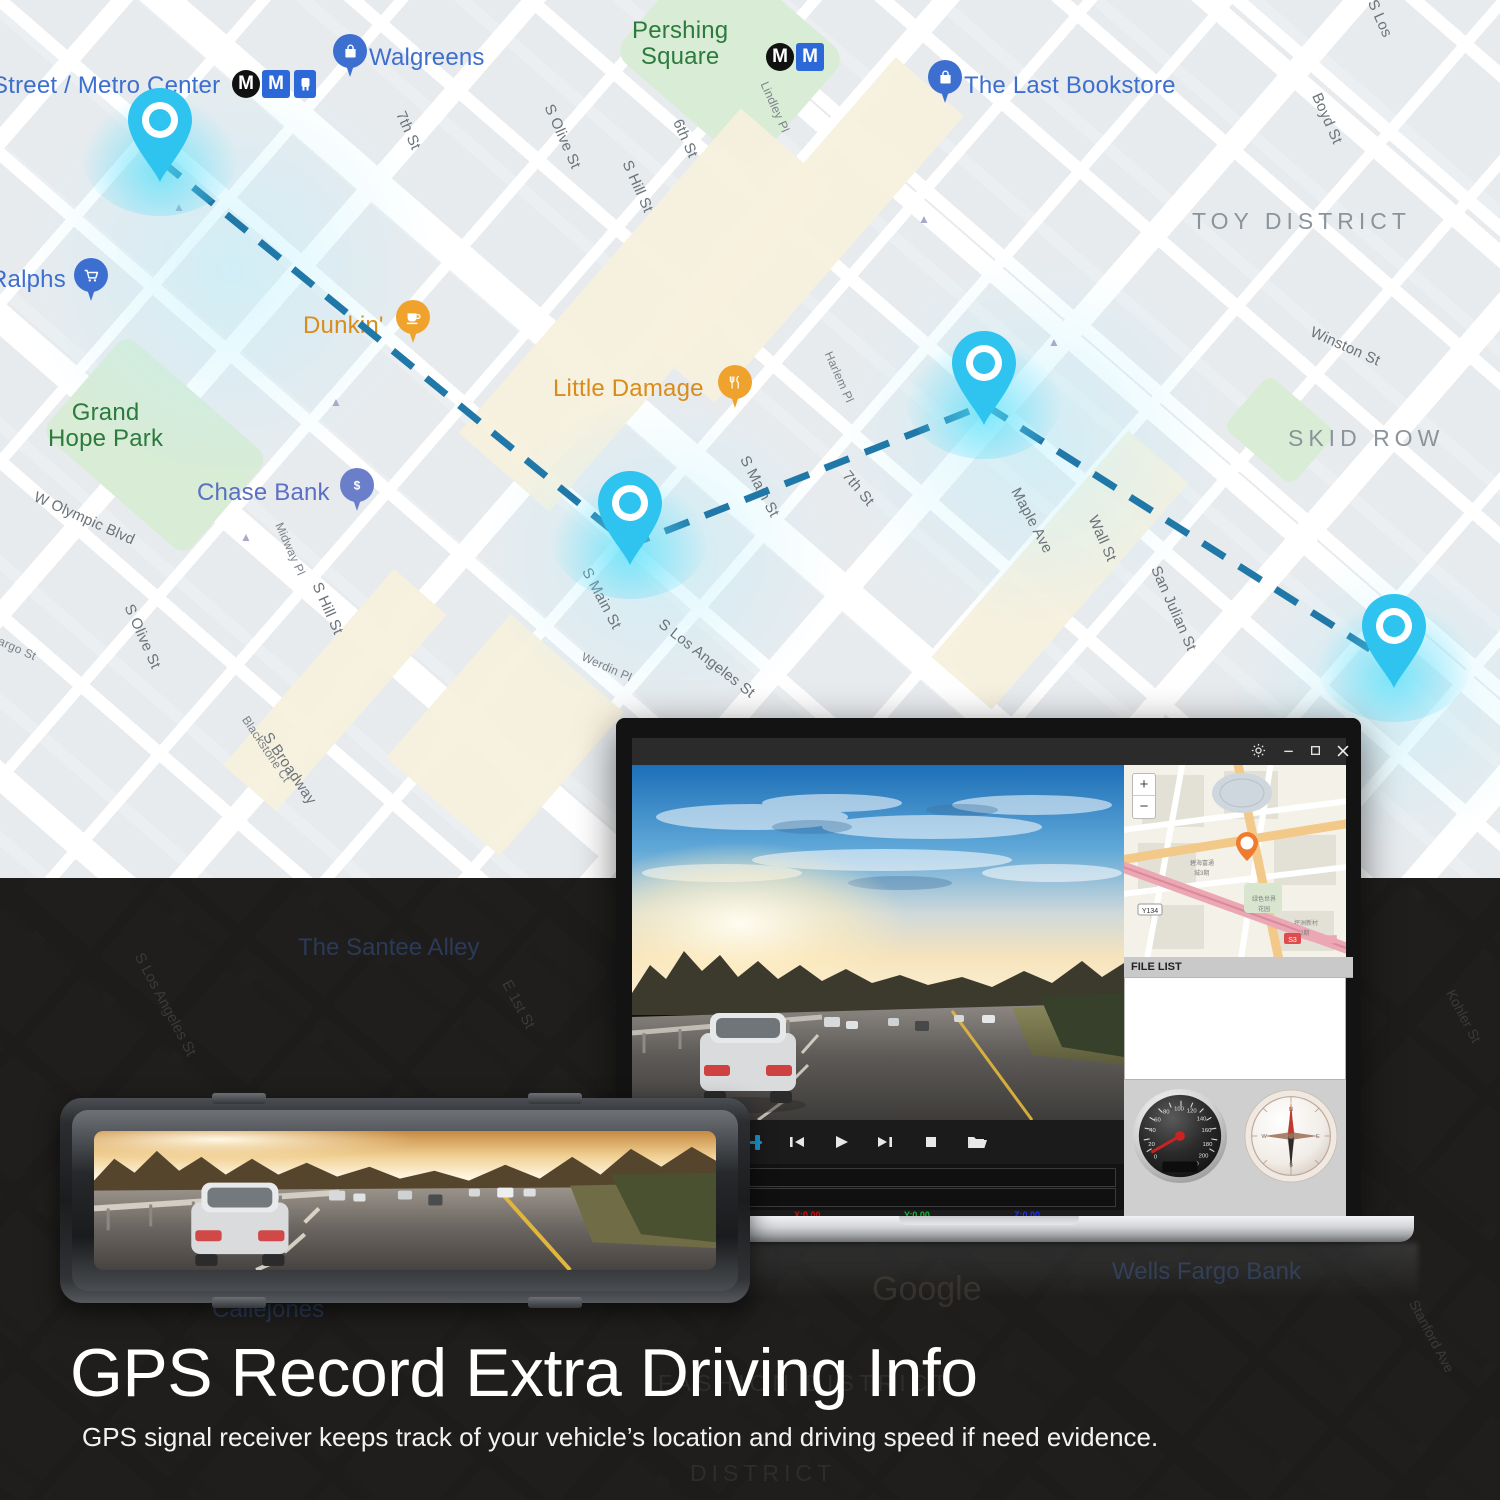  I want to click on poi-pin-dunkin, so click(413, 322).